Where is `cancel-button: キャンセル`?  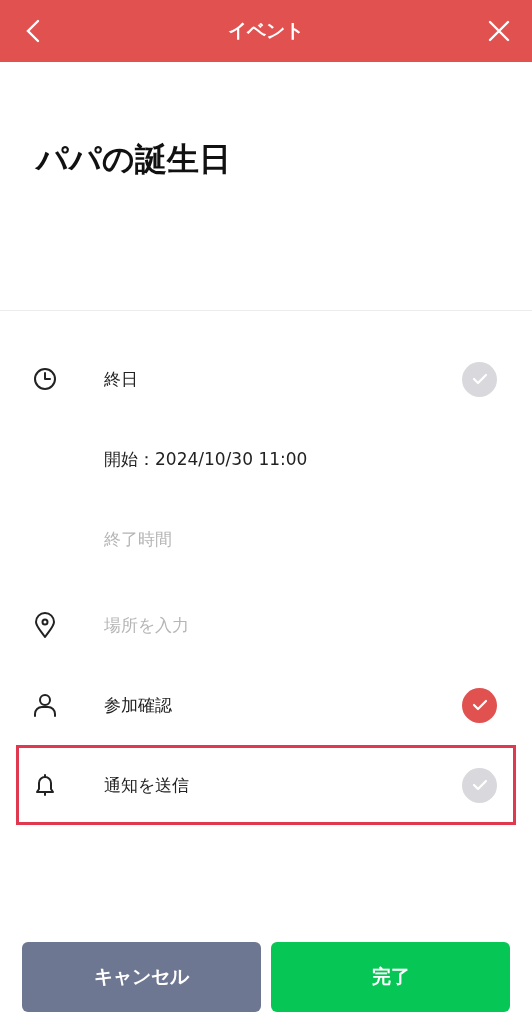
cancel-button: キャンセル is located at coordinates (141, 977).